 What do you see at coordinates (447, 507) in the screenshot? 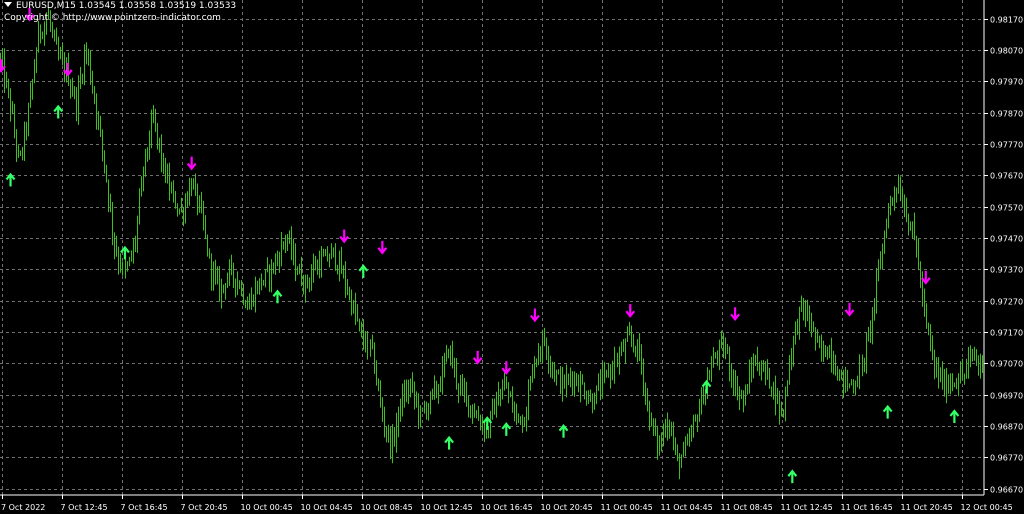
I see `time-tick-label: 10 Oct 12:45` at bounding box center [447, 507].